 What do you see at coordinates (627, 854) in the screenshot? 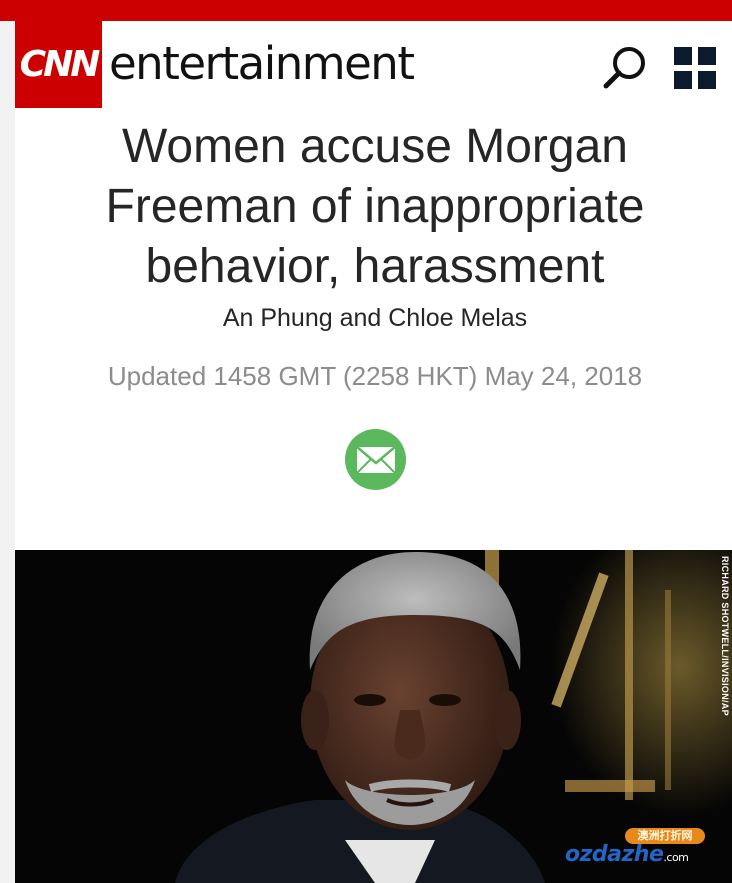
I see `watermark-text: ozdazhe.com` at bounding box center [627, 854].